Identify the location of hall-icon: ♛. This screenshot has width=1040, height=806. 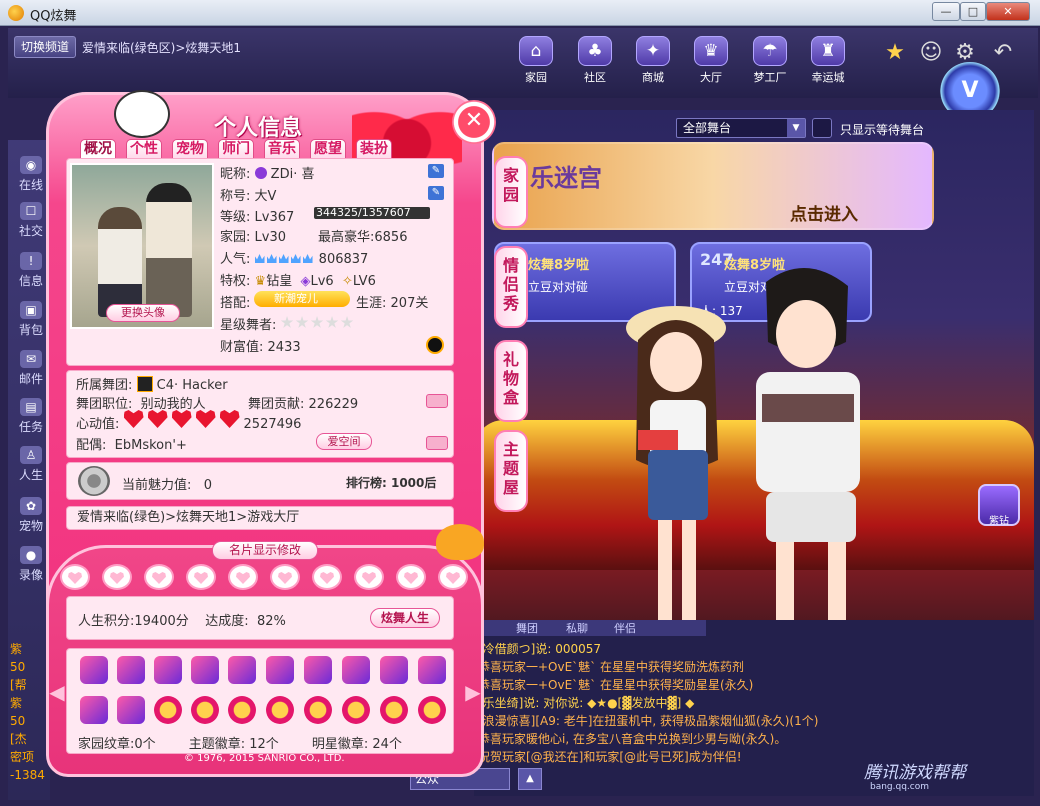
(711, 51).